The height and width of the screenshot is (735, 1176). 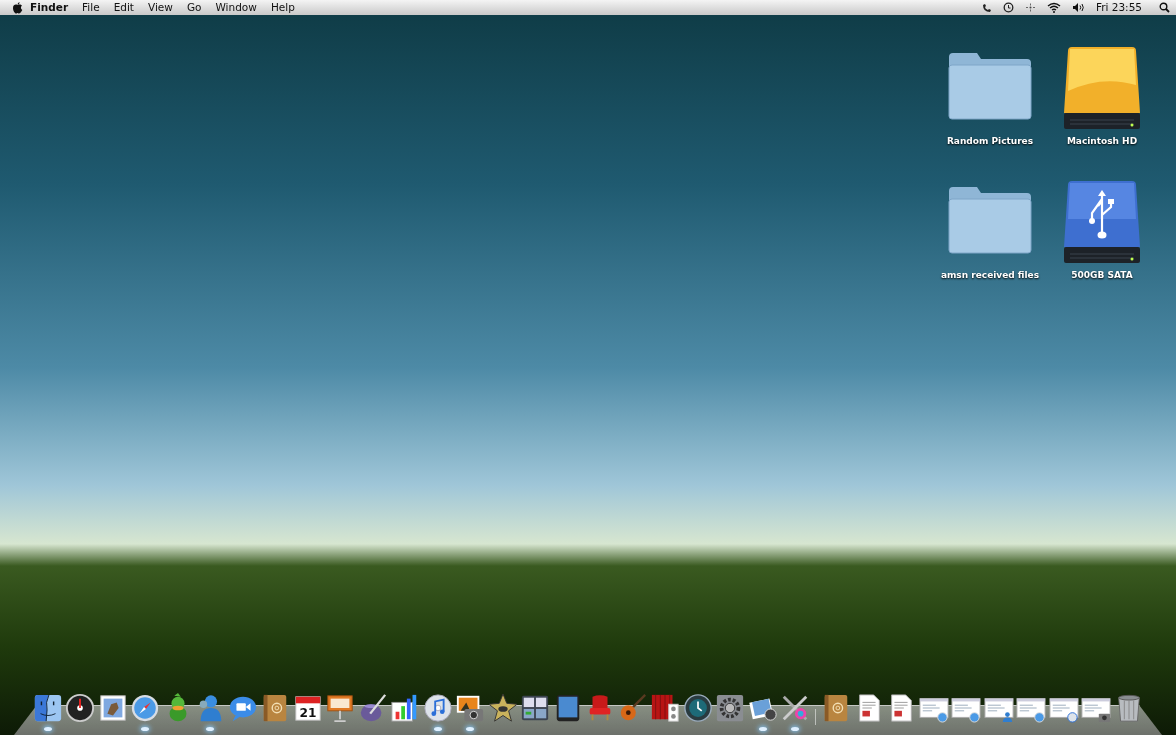 What do you see at coordinates (194, 7) in the screenshot?
I see `menu-item: Go` at bounding box center [194, 7].